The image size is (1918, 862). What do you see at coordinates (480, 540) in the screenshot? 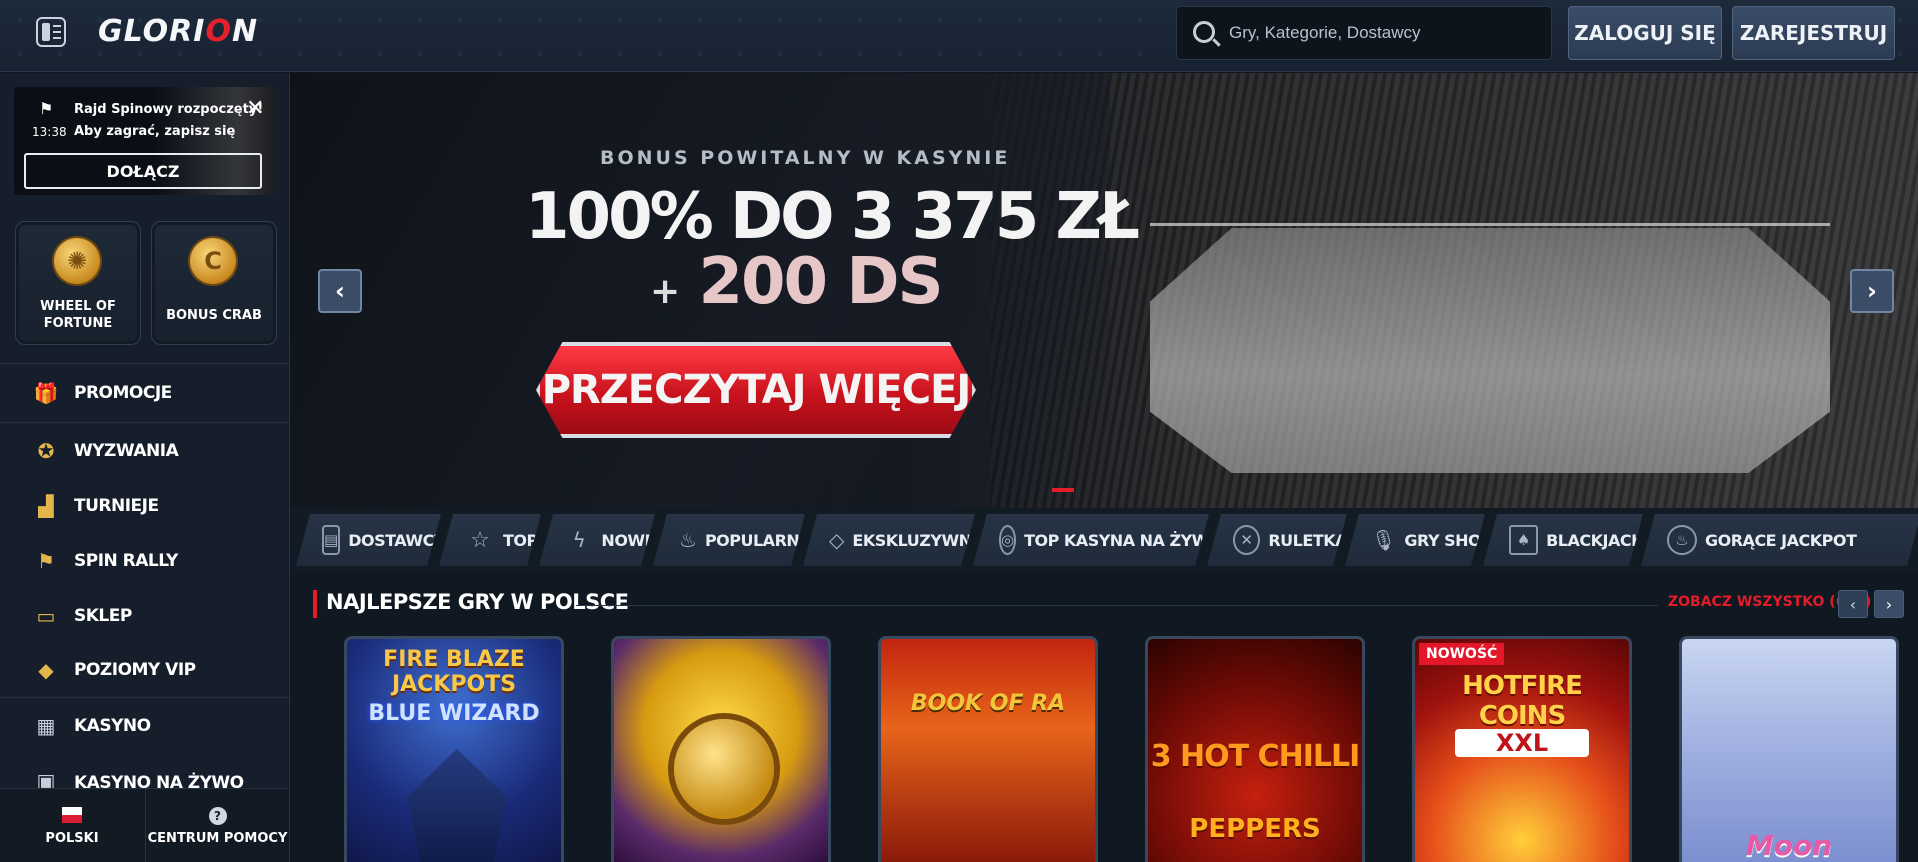
I see `star-icon: ☆` at bounding box center [480, 540].